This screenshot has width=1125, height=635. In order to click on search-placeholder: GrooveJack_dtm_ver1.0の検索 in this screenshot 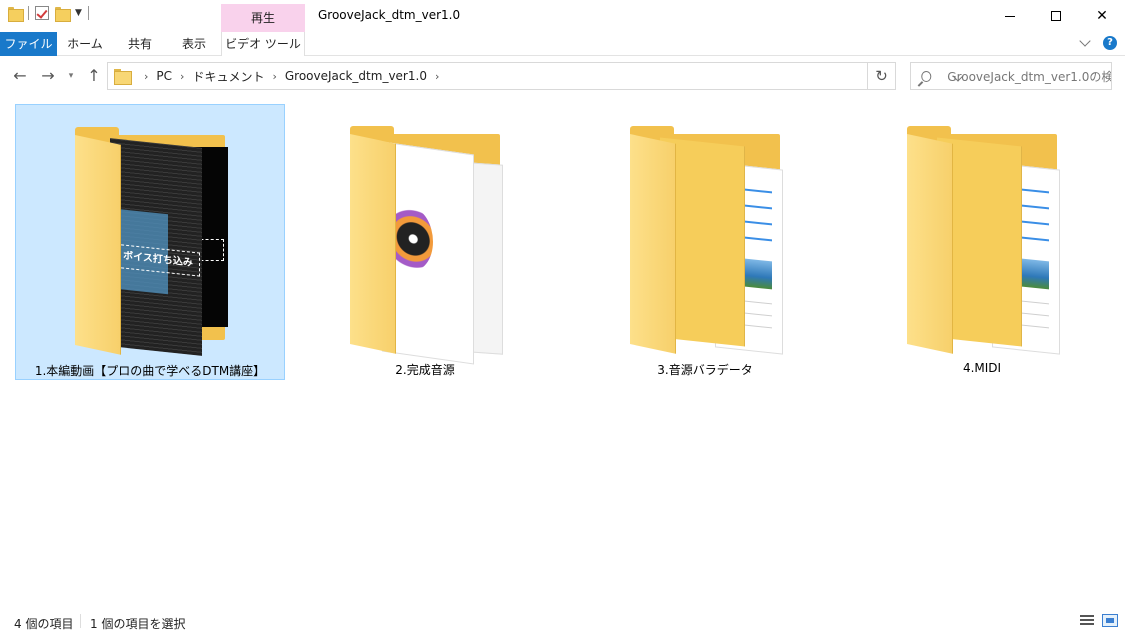, I will do `click(1029, 76)`.